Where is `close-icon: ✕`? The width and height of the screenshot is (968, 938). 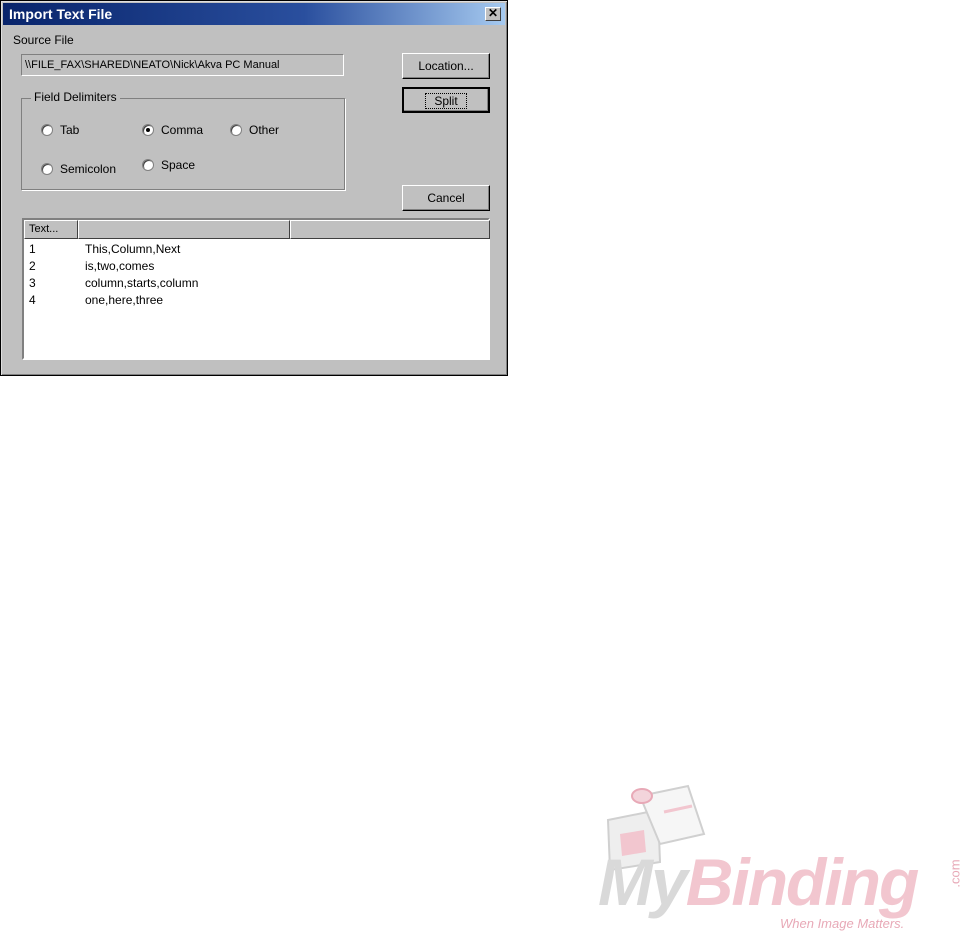
close-icon: ✕ is located at coordinates (493, 13).